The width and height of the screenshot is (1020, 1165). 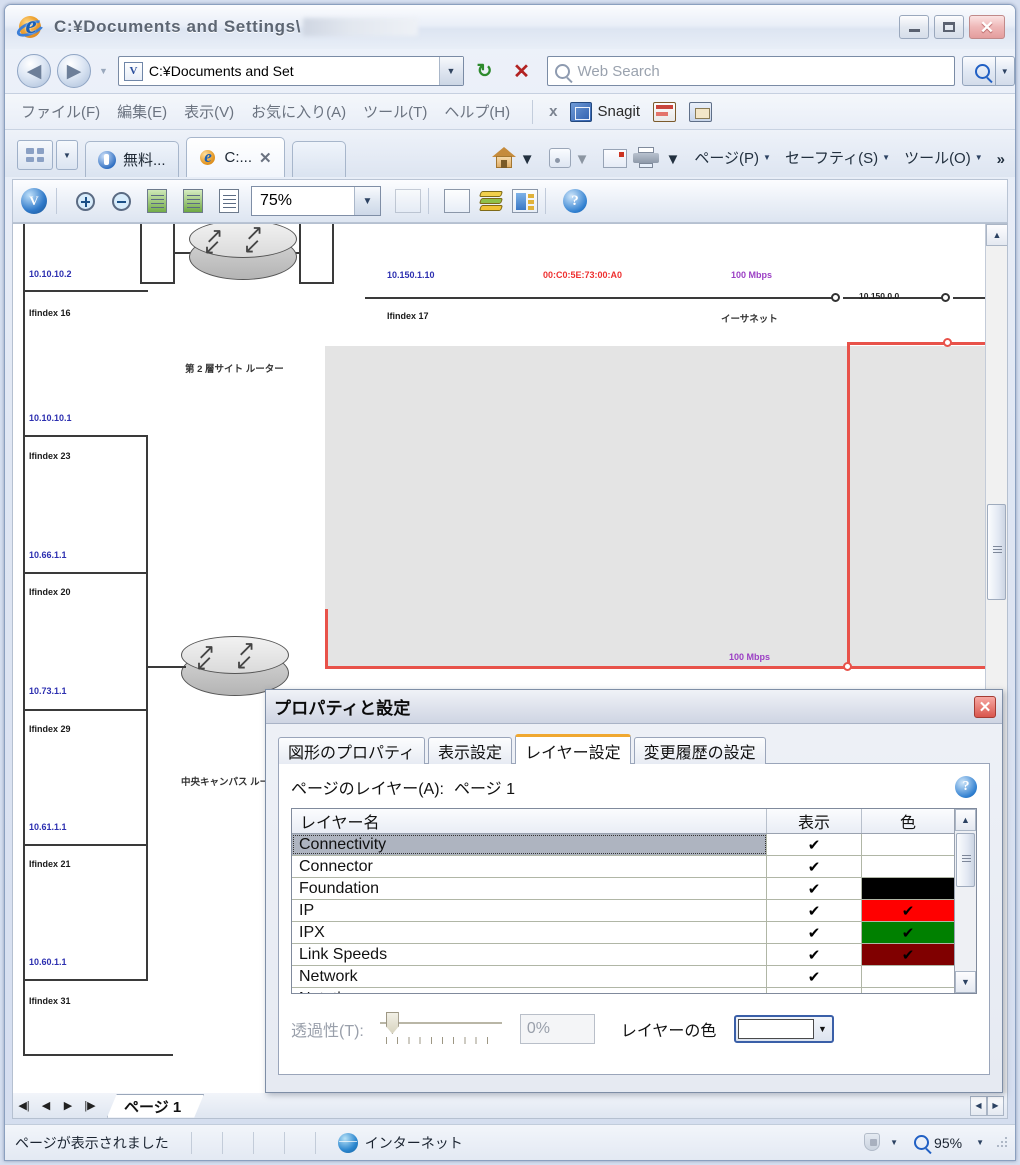 What do you see at coordinates (623, 845) in the screenshot?
I see `layer-row: Connectivity ✔` at bounding box center [623, 845].